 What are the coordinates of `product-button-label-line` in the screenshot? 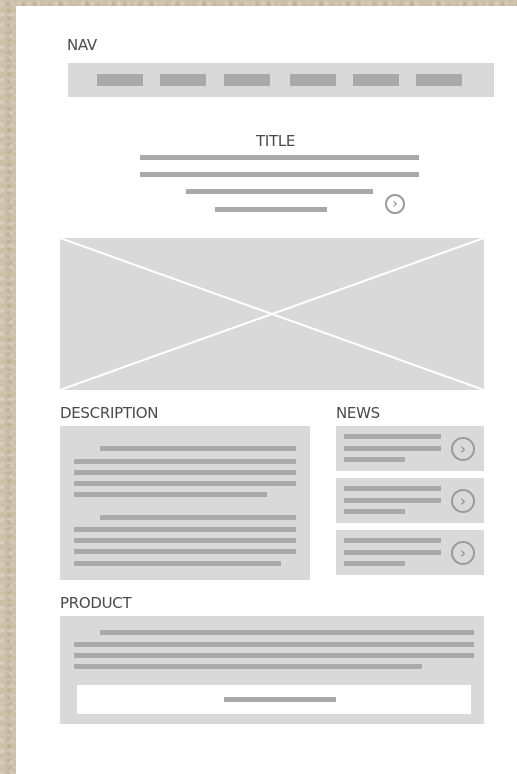 It's located at (280, 699).